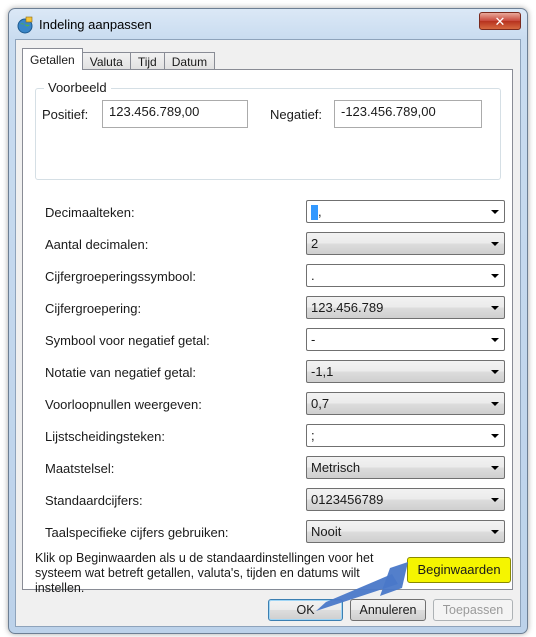 This screenshot has width=536, height=637. What do you see at coordinates (106, 61) in the screenshot?
I see `tab-valuta: Valuta` at bounding box center [106, 61].